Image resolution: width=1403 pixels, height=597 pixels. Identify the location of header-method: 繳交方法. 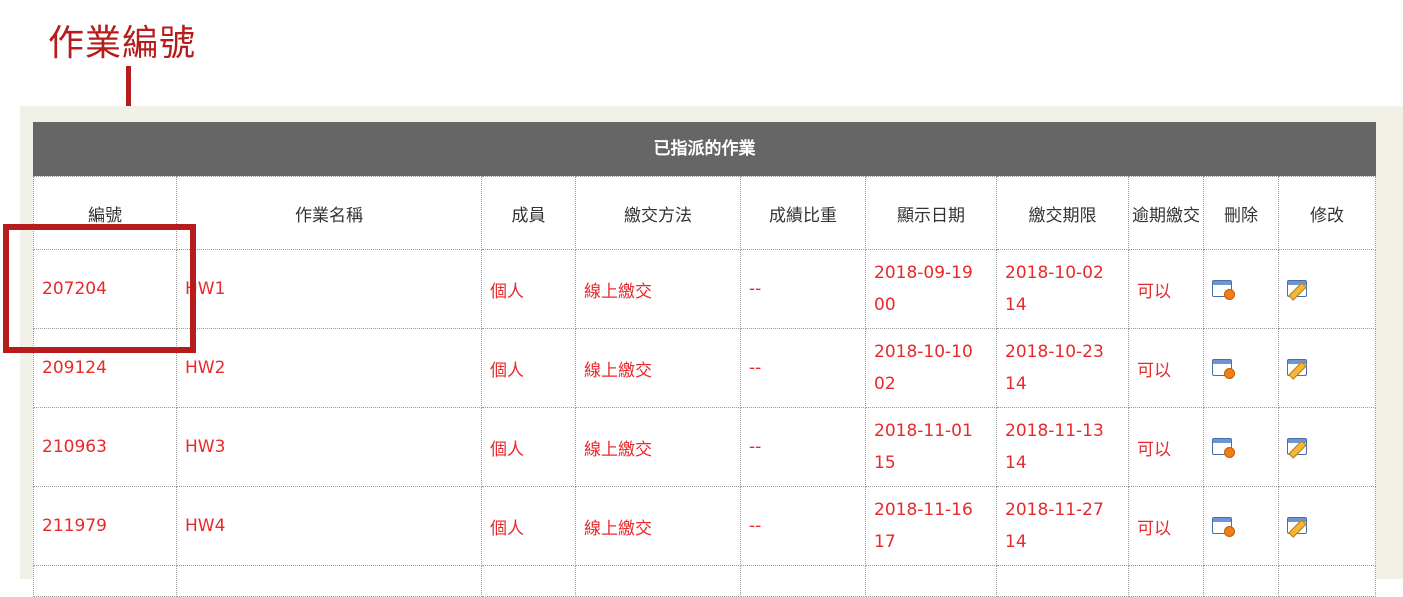
(658, 213).